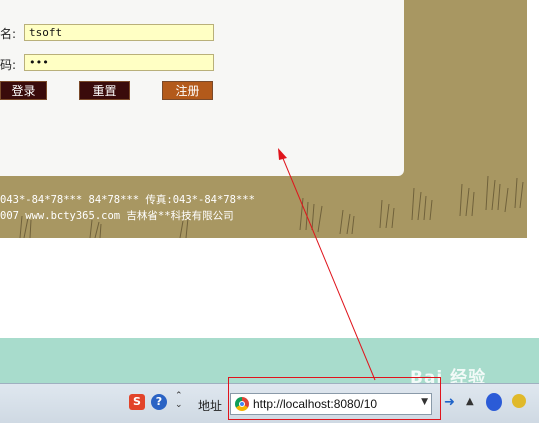  Describe the element at coordinates (470, 401) in the screenshot. I see `tray-expand-icon: ▲` at that location.